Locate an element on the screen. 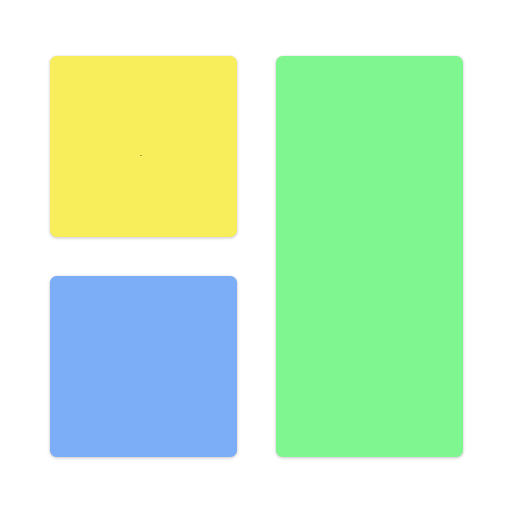  blue-tile is located at coordinates (143, 366).